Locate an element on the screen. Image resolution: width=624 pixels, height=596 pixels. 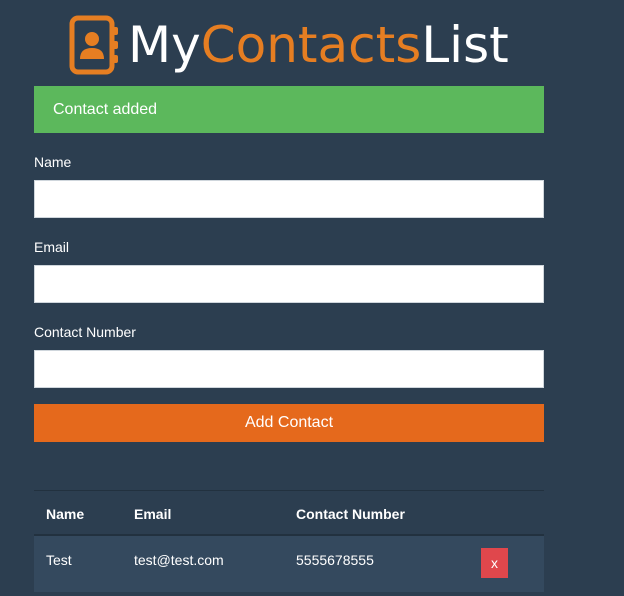
add-contact-button: Add Contact is located at coordinates (289, 423).